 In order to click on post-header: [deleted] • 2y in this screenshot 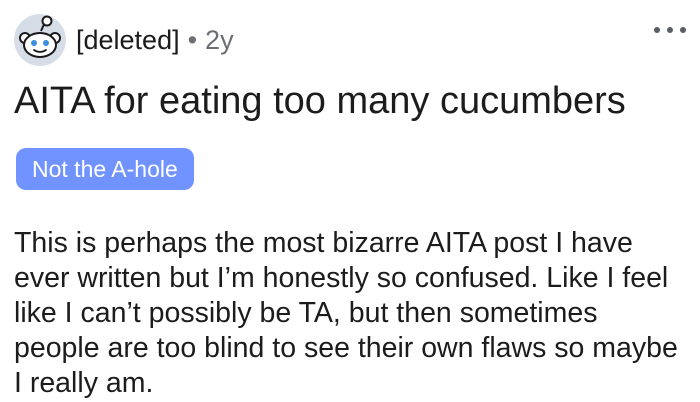, I will do `click(124, 40)`.